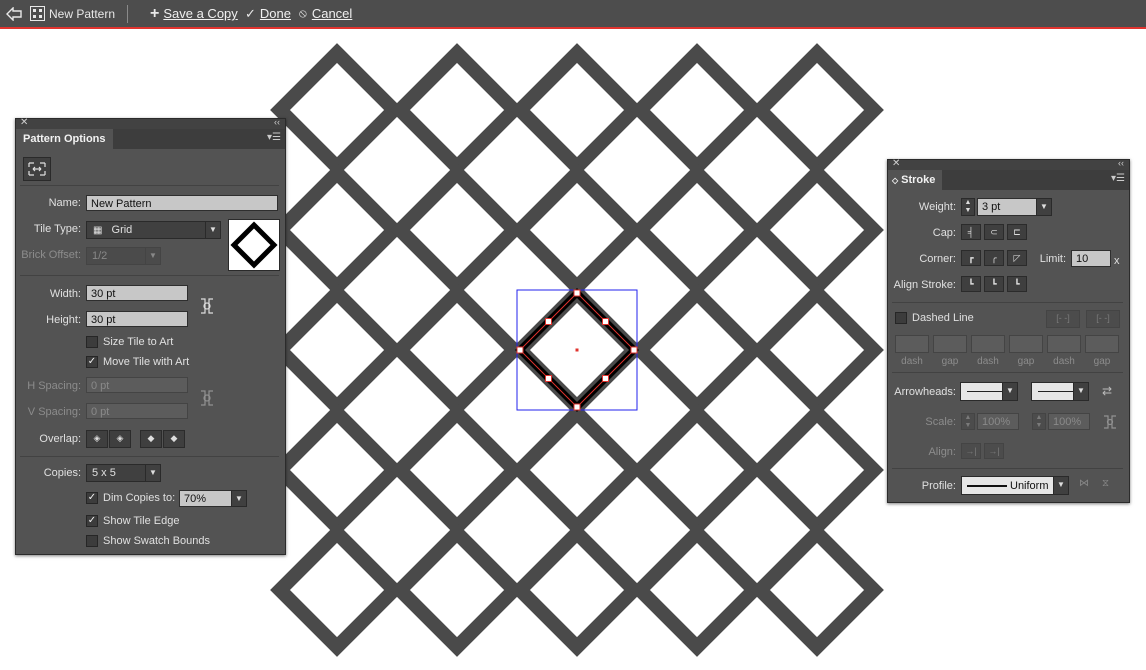 Image resolution: width=1146 pixels, height=670 pixels. Describe the element at coordinates (1026, 361) in the screenshot. I see `dash-gap-label: gap` at that location.